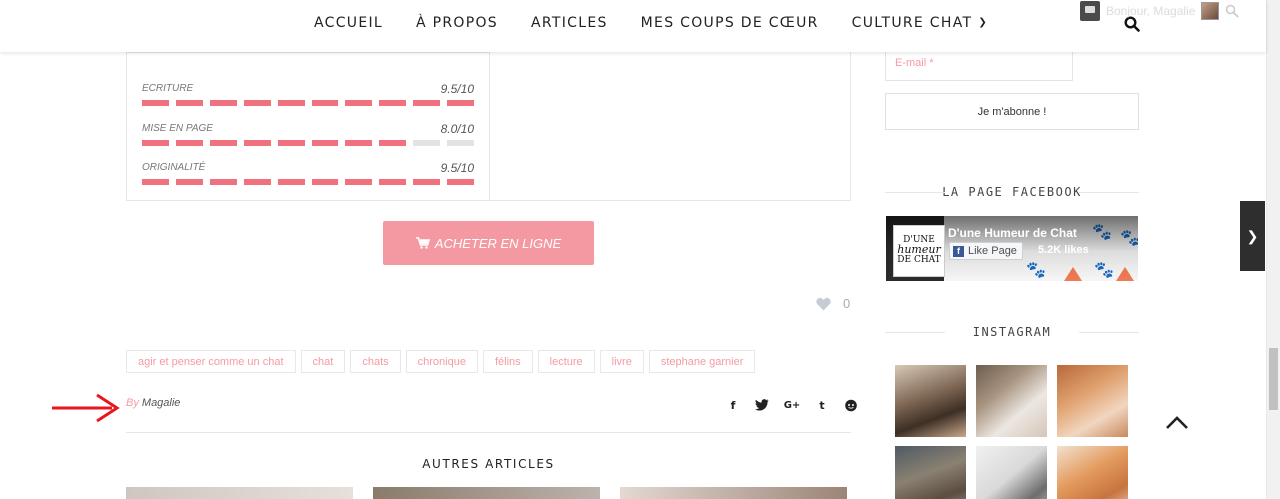 Image resolution: width=1280 pixels, height=499 pixels. Describe the element at coordinates (702, 361) in the screenshot. I see `tag: stephane garnier` at that location.